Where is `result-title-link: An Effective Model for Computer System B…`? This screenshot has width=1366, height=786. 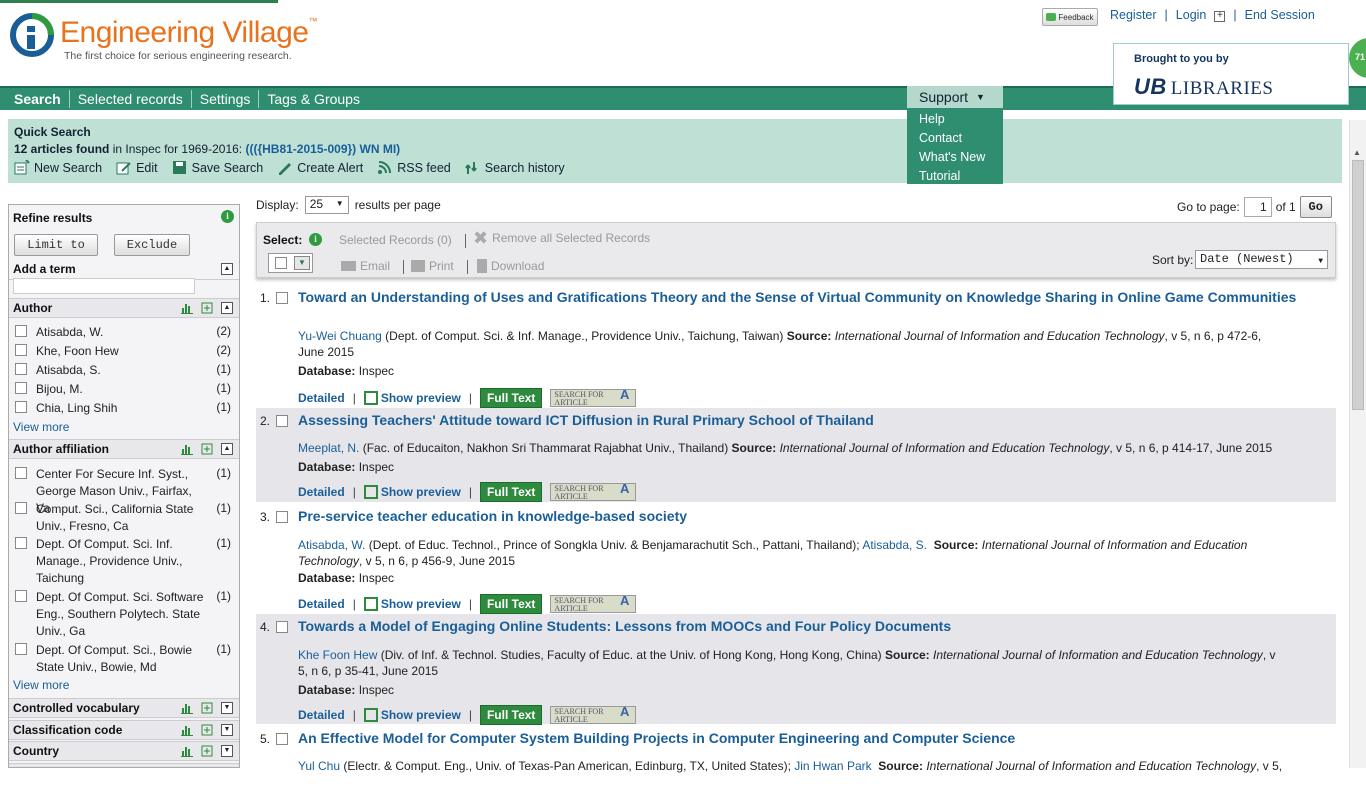 result-title-link: An Effective Model for Computer System B… is located at coordinates (798, 738).